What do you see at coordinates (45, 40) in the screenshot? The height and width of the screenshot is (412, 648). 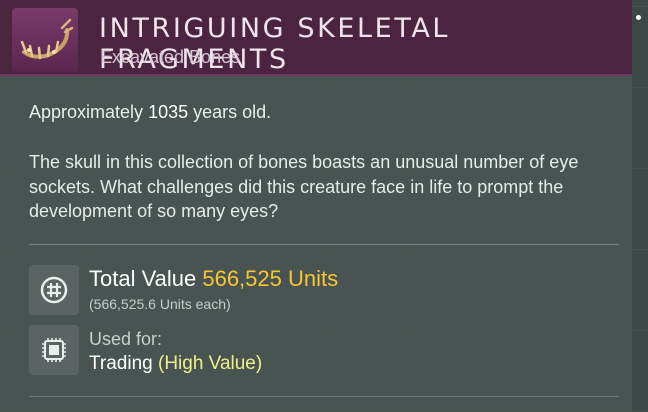 I see `skeletal-fragments-icon` at bounding box center [45, 40].